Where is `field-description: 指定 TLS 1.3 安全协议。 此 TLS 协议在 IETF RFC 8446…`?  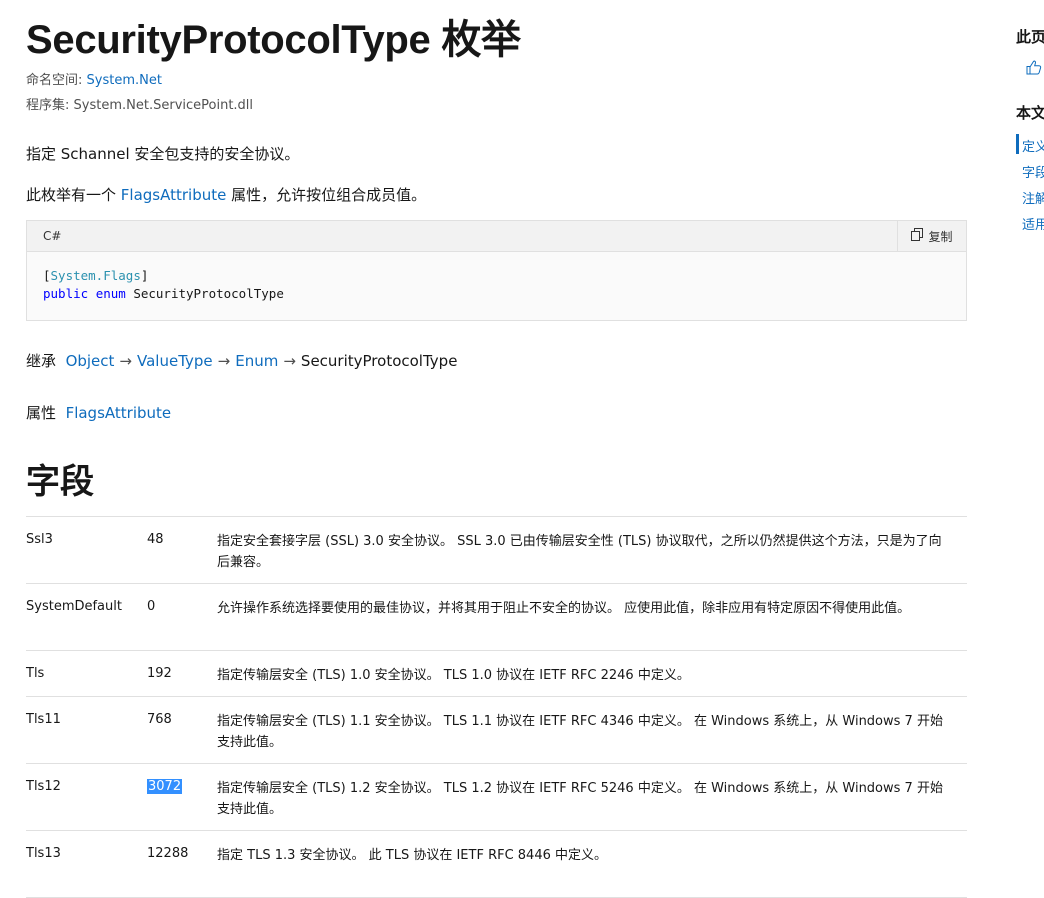
field-description: 指定 TLS 1.3 安全协议。 此 TLS 协议在 IETF RFC 8446… is located at coordinates (412, 855).